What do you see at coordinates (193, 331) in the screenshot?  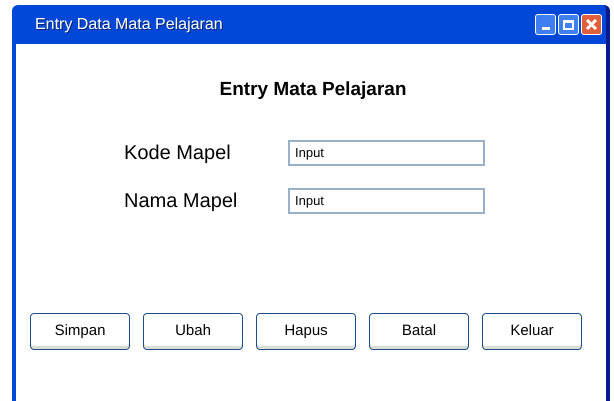 I see `action-button: Ubah` at bounding box center [193, 331].